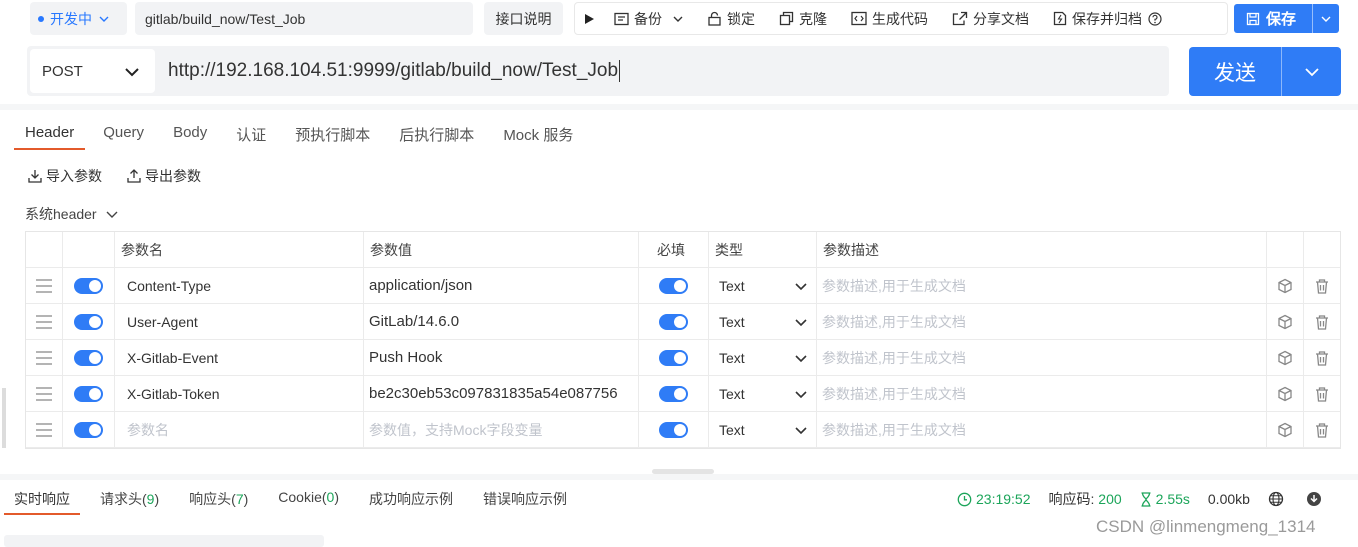 The width and height of the screenshot is (1358, 547). What do you see at coordinates (332, 135) in the screenshot?
I see `tab-pre-script: 预执行脚本` at bounding box center [332, 135].